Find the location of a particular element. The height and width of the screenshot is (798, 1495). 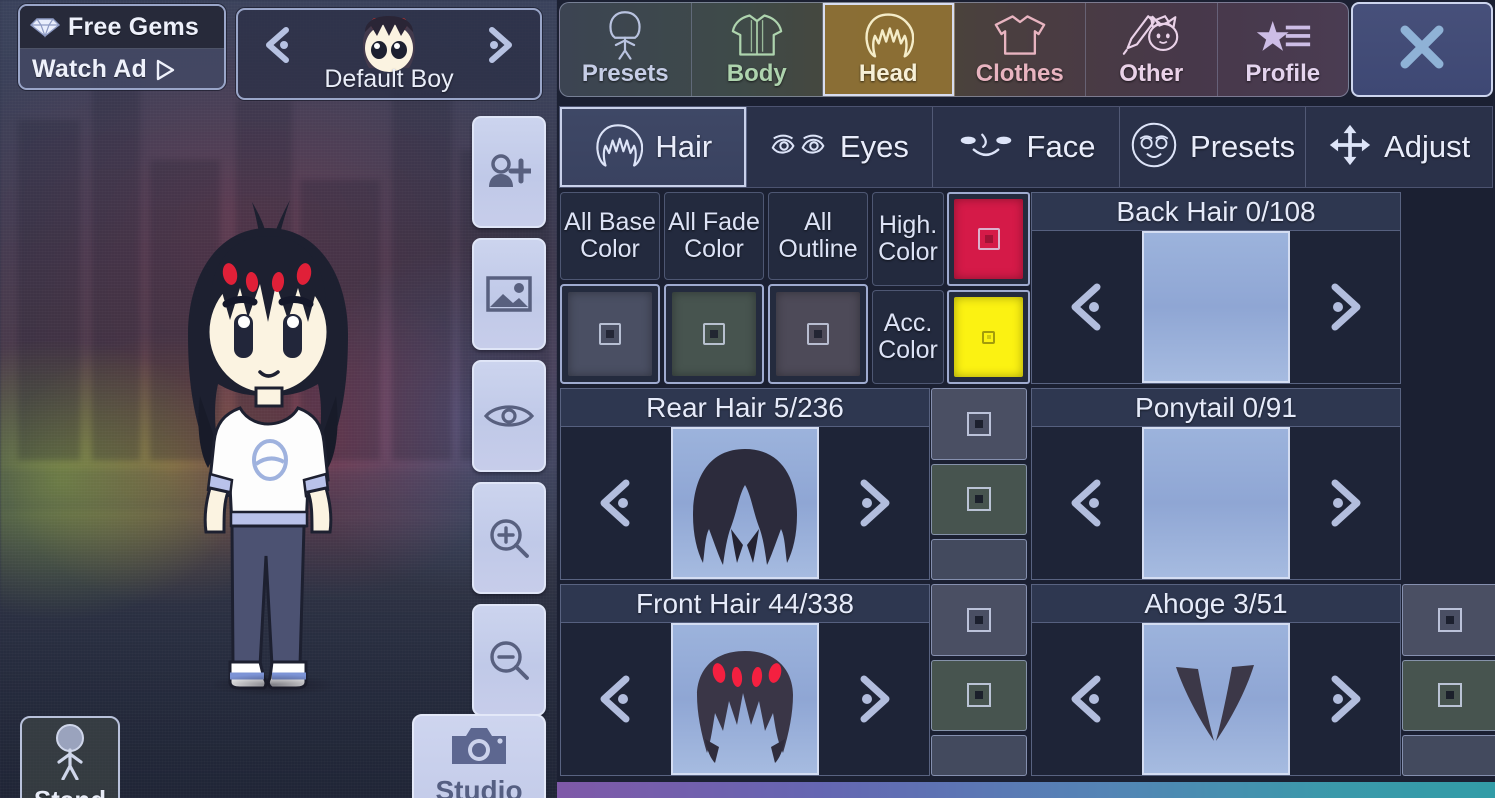

accent-color-swatch is located at coordinates (988, 337).